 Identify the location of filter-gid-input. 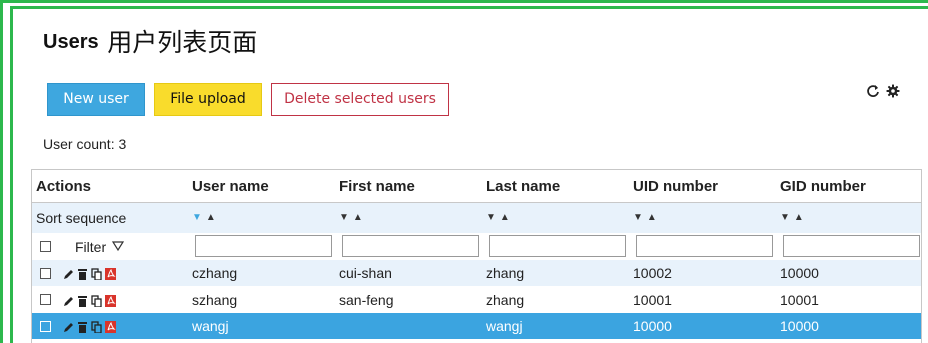
(851, 246).